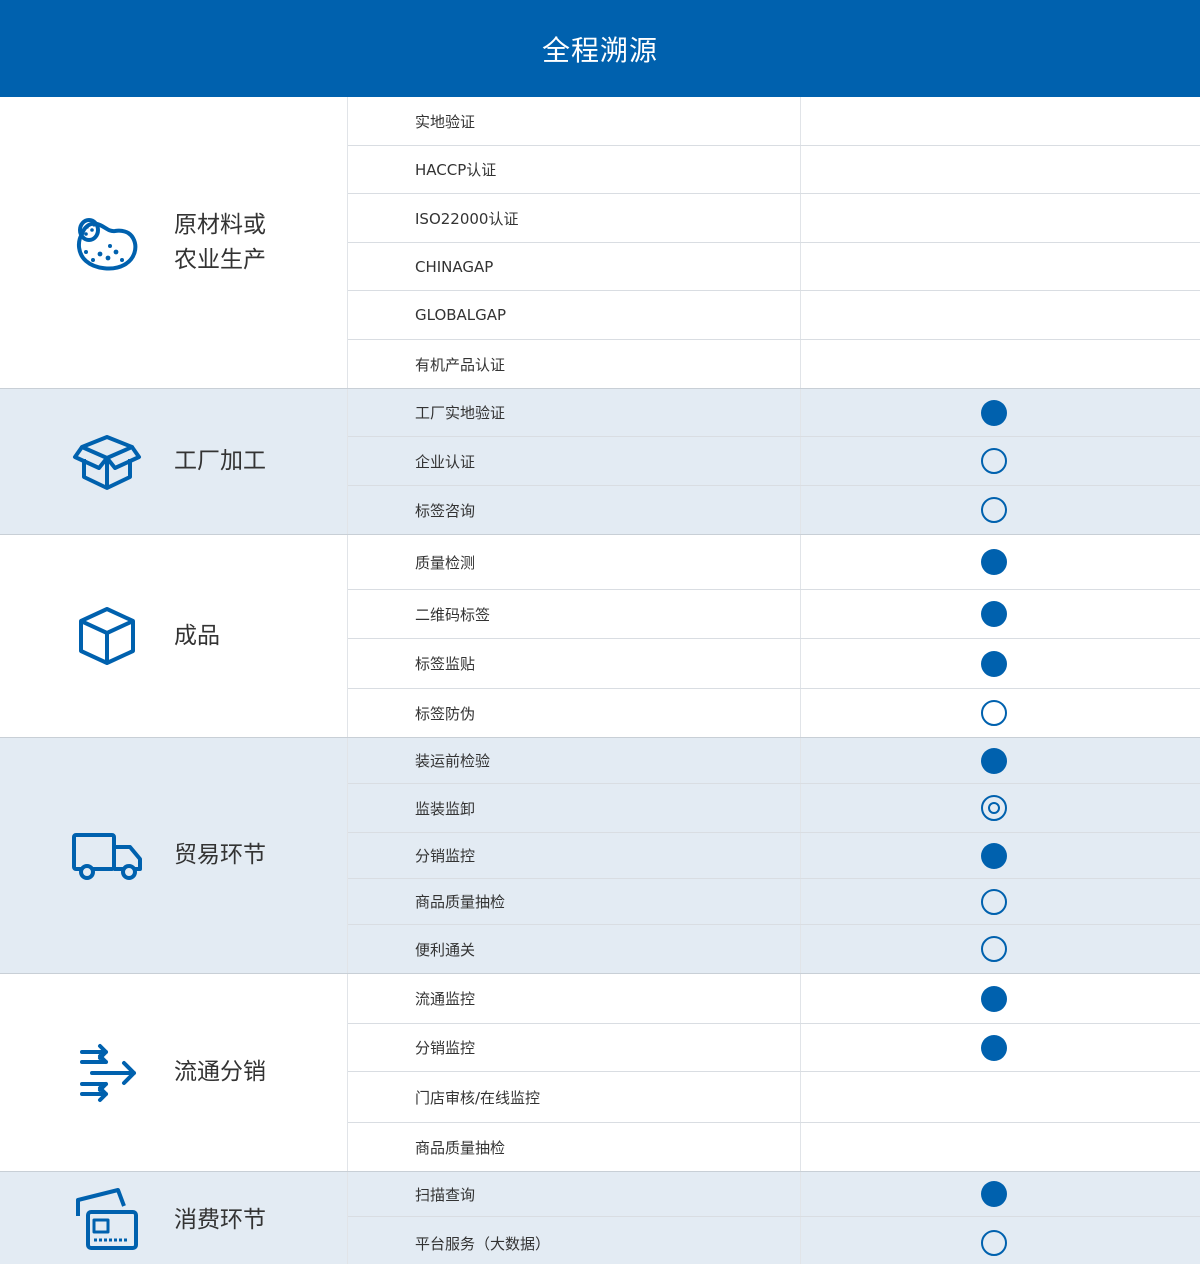 This screenshot has width=1200, height=1264. I want to click on cards-icon, so click(107, 1221).